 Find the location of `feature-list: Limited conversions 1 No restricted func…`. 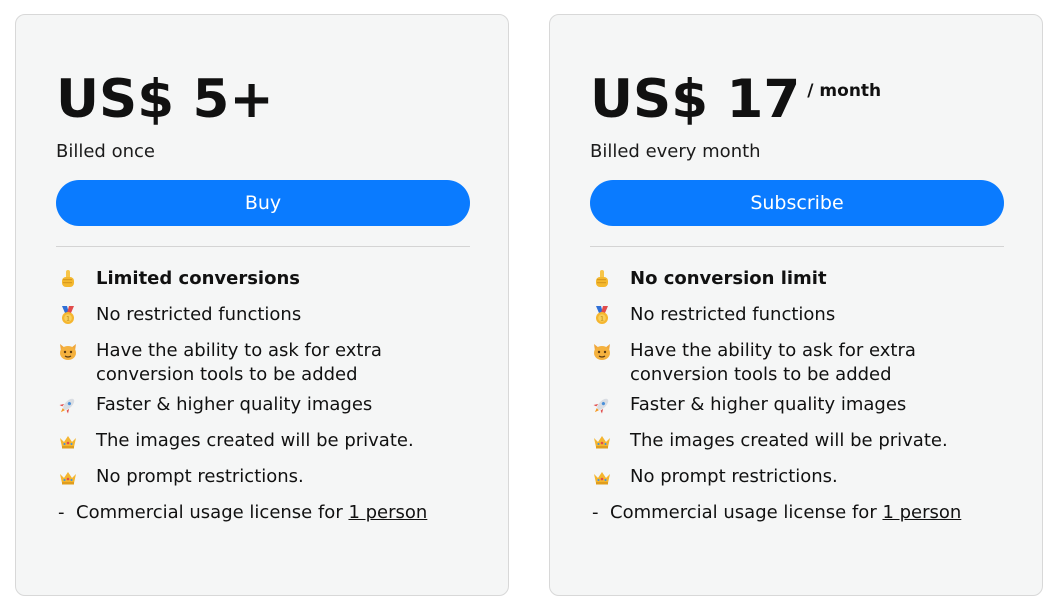

feature-list: Limited conversions 1 No restricted func… is located at coordinates (263, 378).